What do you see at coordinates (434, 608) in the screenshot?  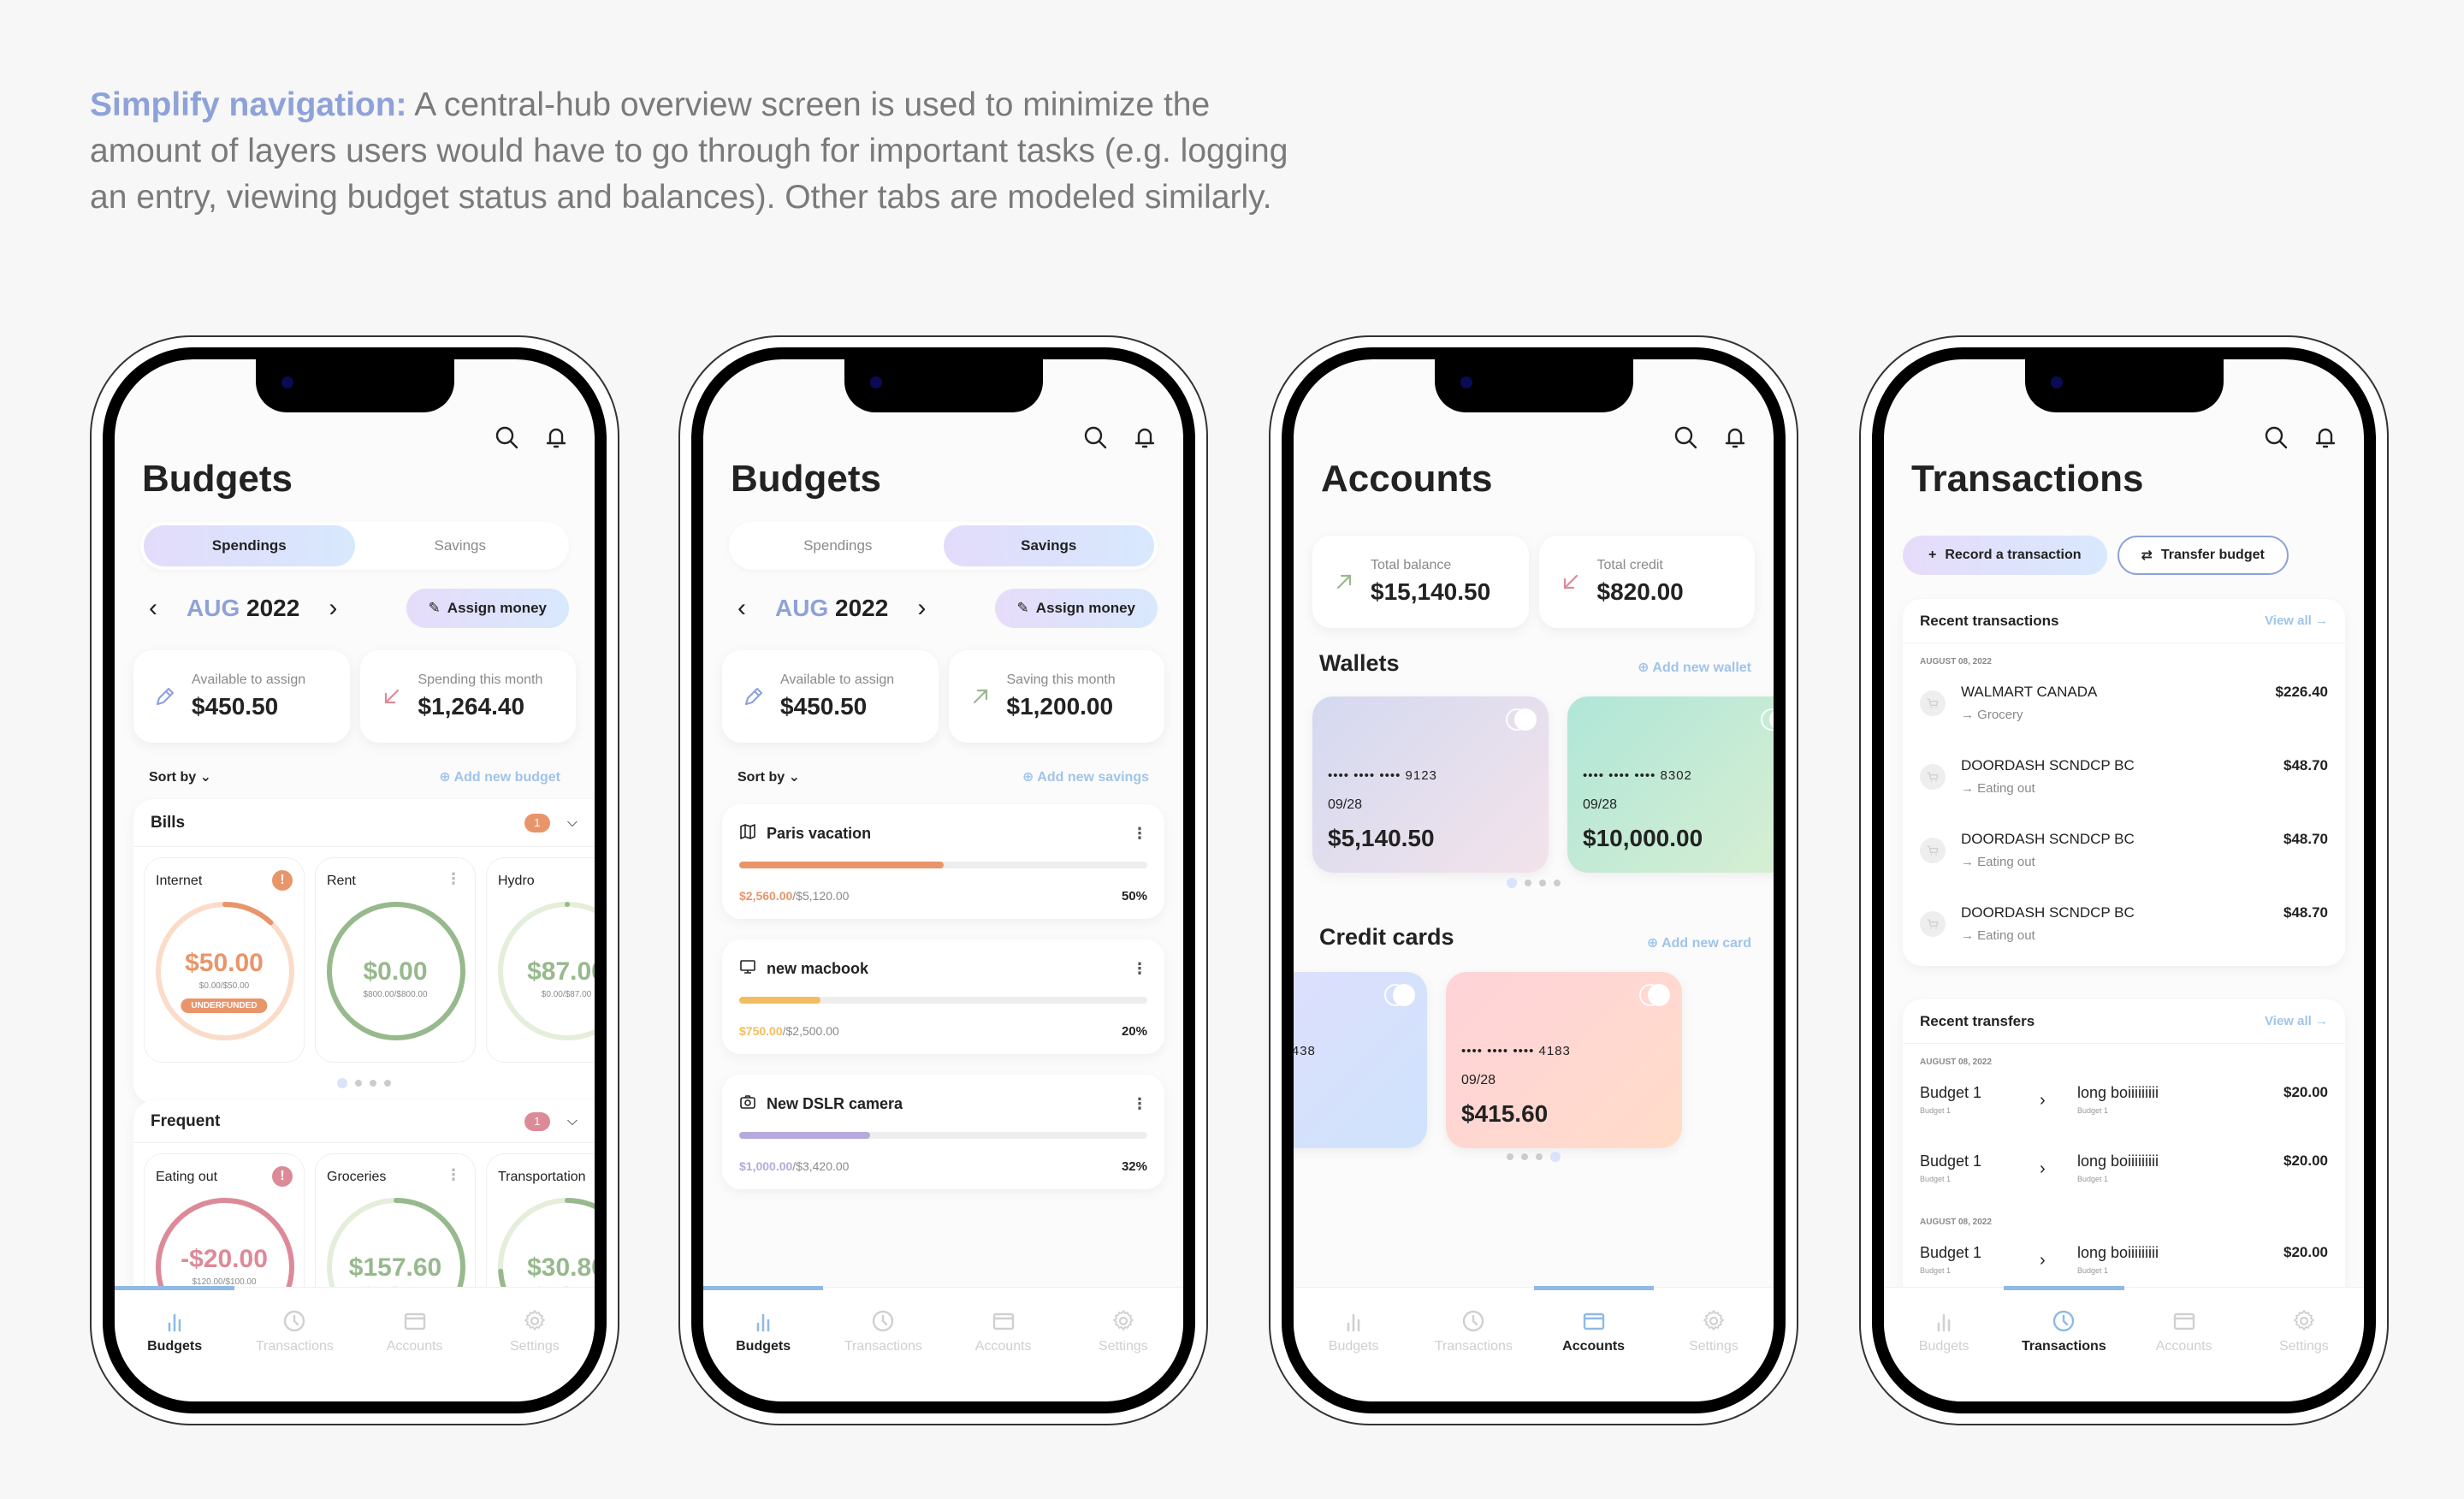 I see `pencil-icon: ✎` at bounding box center [434, 608].